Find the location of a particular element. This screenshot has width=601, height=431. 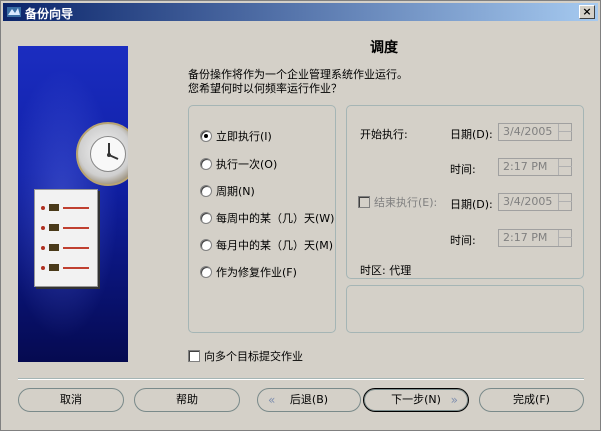

document-illustration-icon is located at coordinates (66, 238).